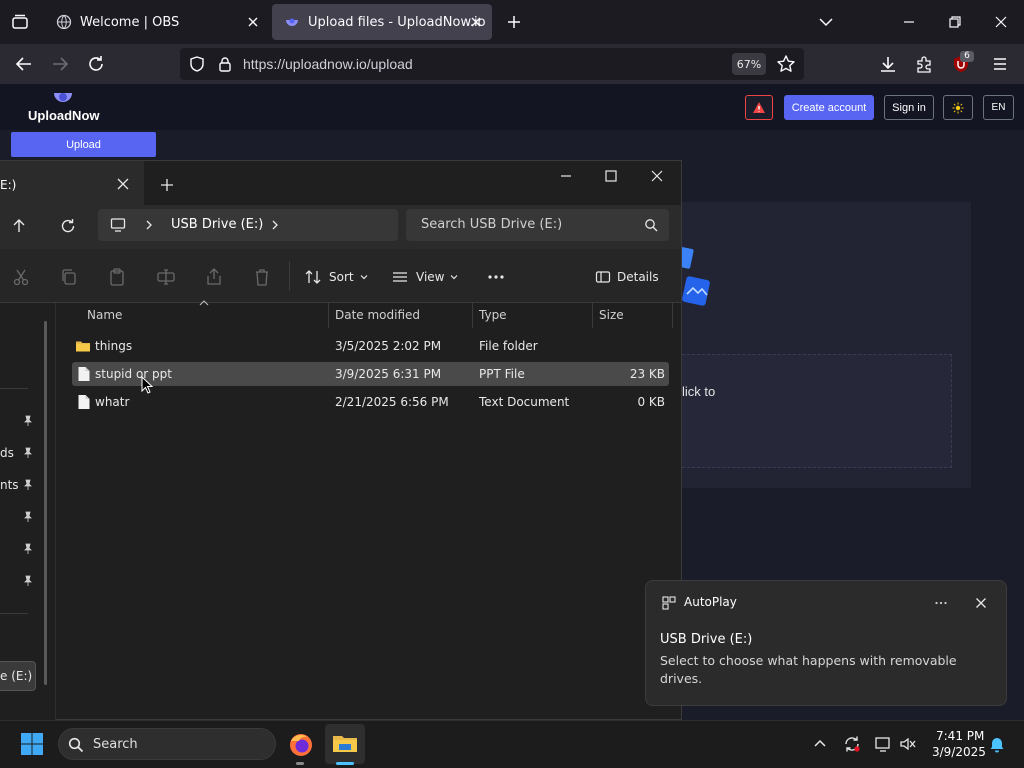 The height and width of the screenshot is (768, 1024). I want to click on explorer-tab: E:), so click(72, 183).